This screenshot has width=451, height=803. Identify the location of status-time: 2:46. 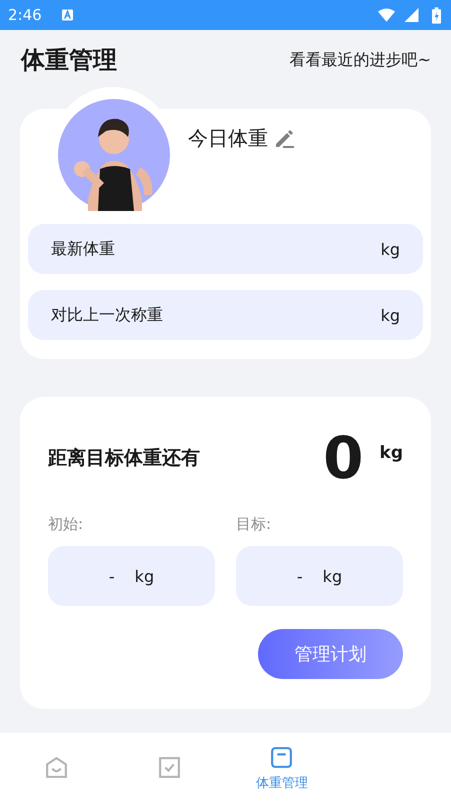
(25, 15).